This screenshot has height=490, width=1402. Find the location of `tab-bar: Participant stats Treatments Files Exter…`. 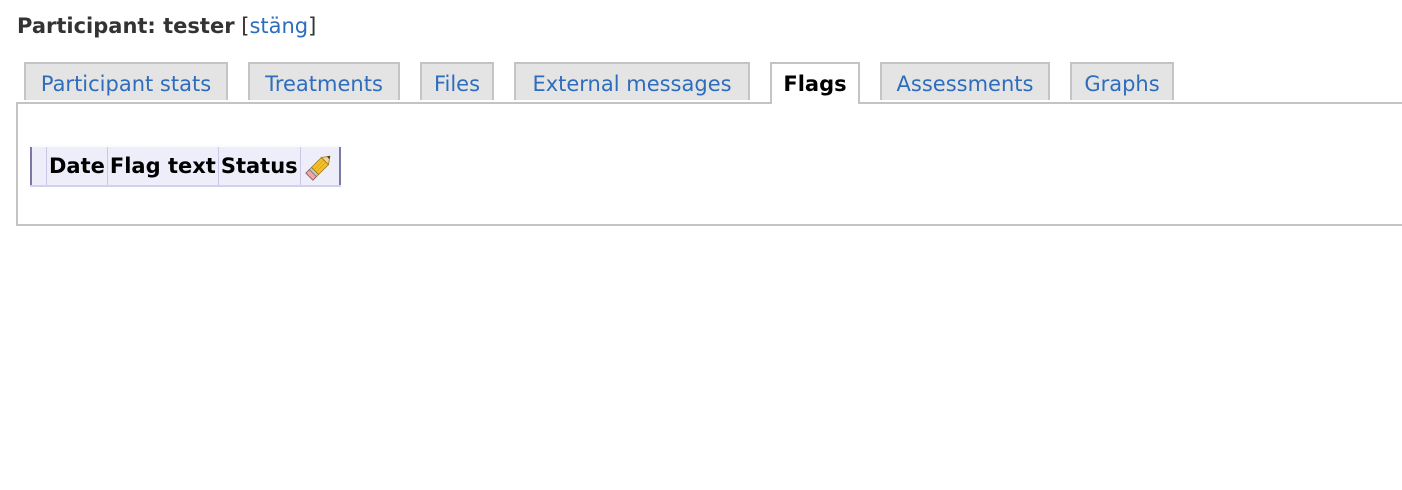

tab-bar: Participant stats Treatments Files Exter… is located at coordinates (701, 83).